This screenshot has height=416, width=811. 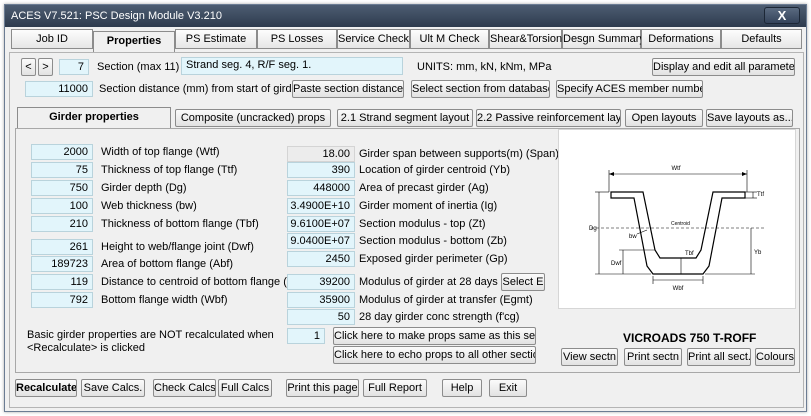 What do you see at coordinates (775, 357) in the screenshot?
I see `colours-button: Colours` at bounding box center [775, 357].